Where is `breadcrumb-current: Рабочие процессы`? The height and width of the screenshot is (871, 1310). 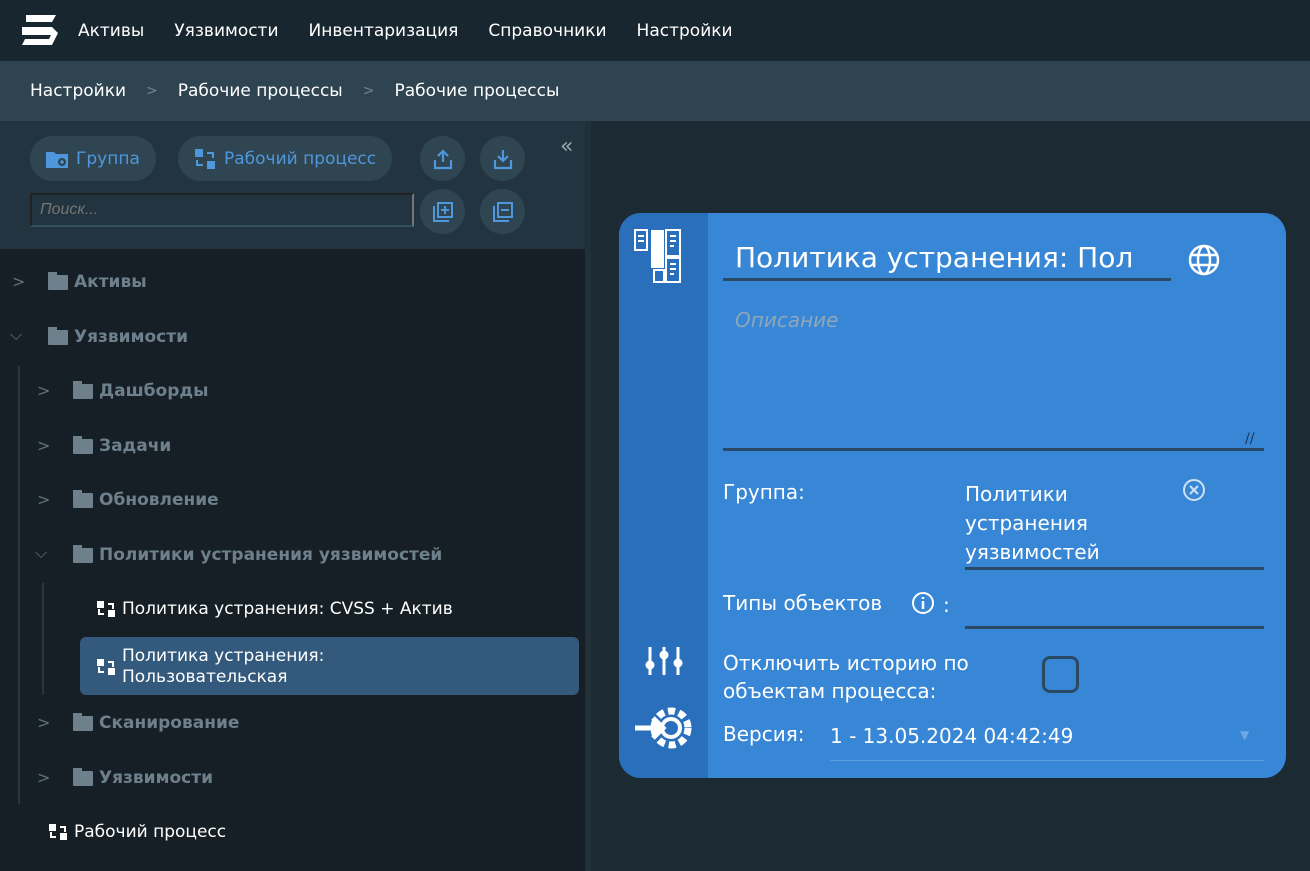 breadcrumb-current: Рабочие процессы is located at coordinates (477, 91).